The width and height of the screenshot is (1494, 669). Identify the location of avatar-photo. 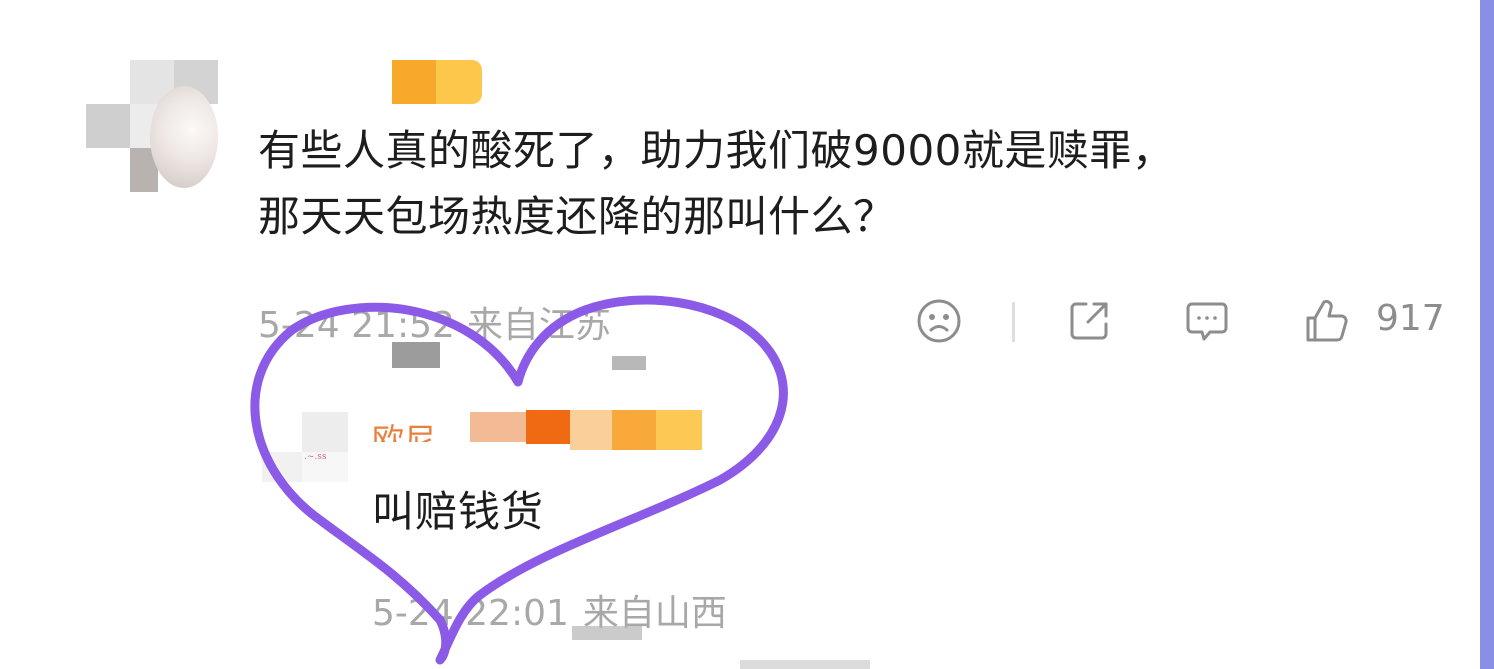
(184, 137).